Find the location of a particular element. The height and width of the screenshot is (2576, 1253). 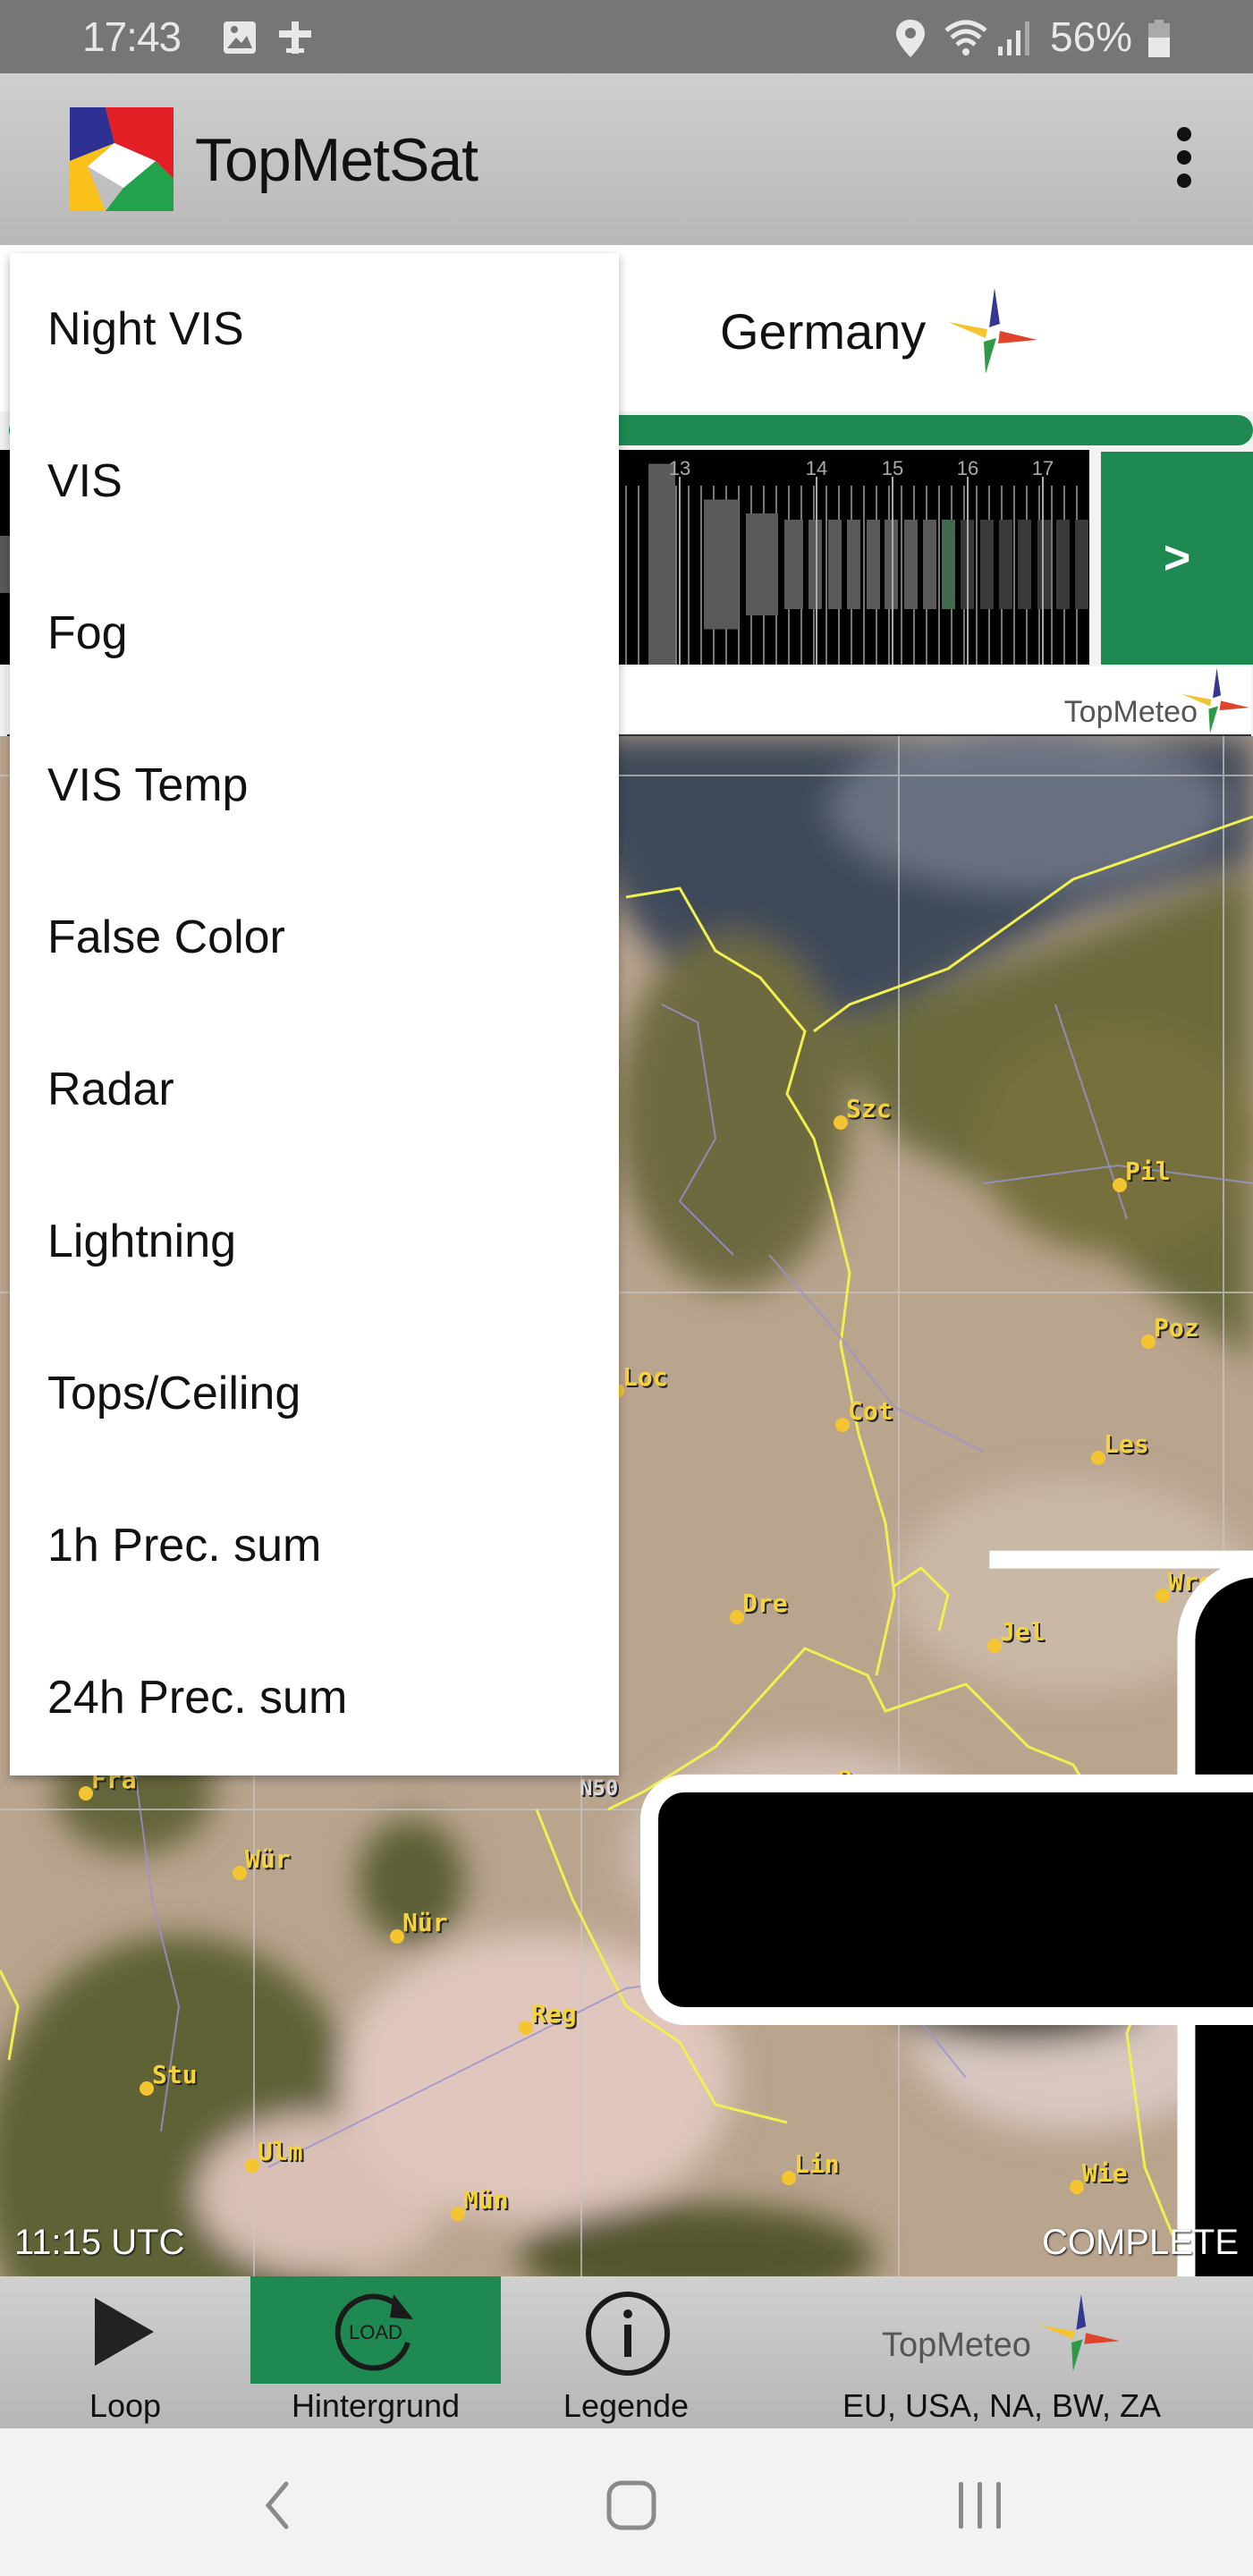

menu-item-tops-ceiling: Tops/Ceiling is located at coordinates (324, 1394).